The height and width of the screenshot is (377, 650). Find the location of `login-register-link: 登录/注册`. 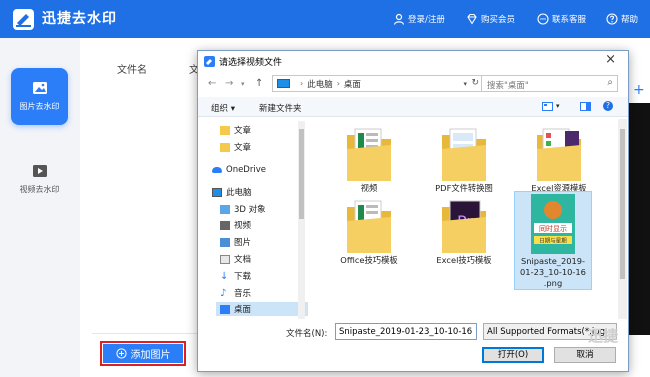

login-register-link: 登录/注册 is located at coordinates (419, 19).